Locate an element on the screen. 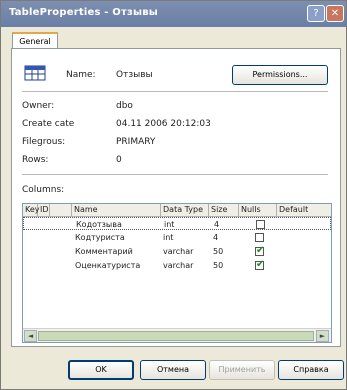 Image resolution: width=347 pixels, height=390 pixels. separator-top is located at coordinates (175, 91).